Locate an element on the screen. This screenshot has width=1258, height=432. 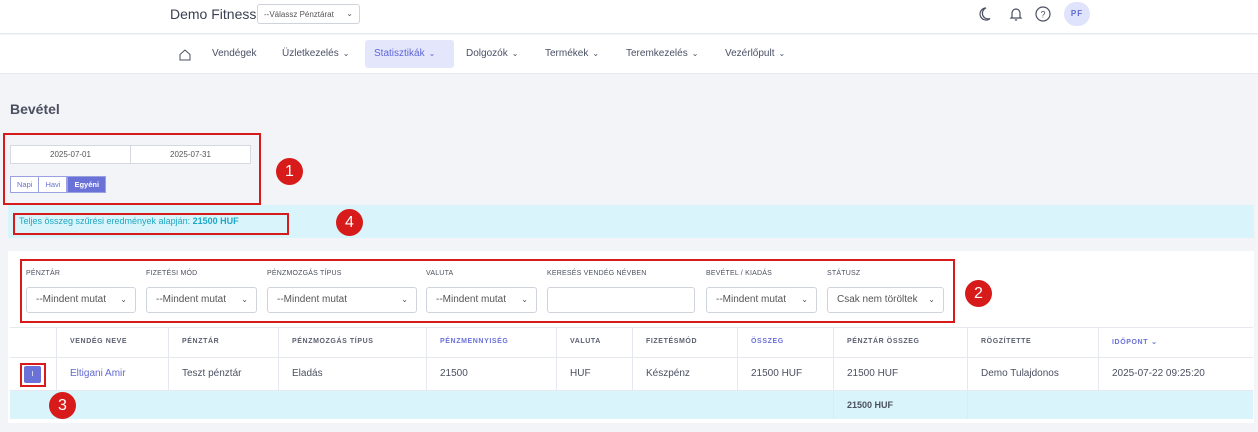
nav-item-teremkezeles: Teremkezelés ⌄ is located at coordinates (662, 54).